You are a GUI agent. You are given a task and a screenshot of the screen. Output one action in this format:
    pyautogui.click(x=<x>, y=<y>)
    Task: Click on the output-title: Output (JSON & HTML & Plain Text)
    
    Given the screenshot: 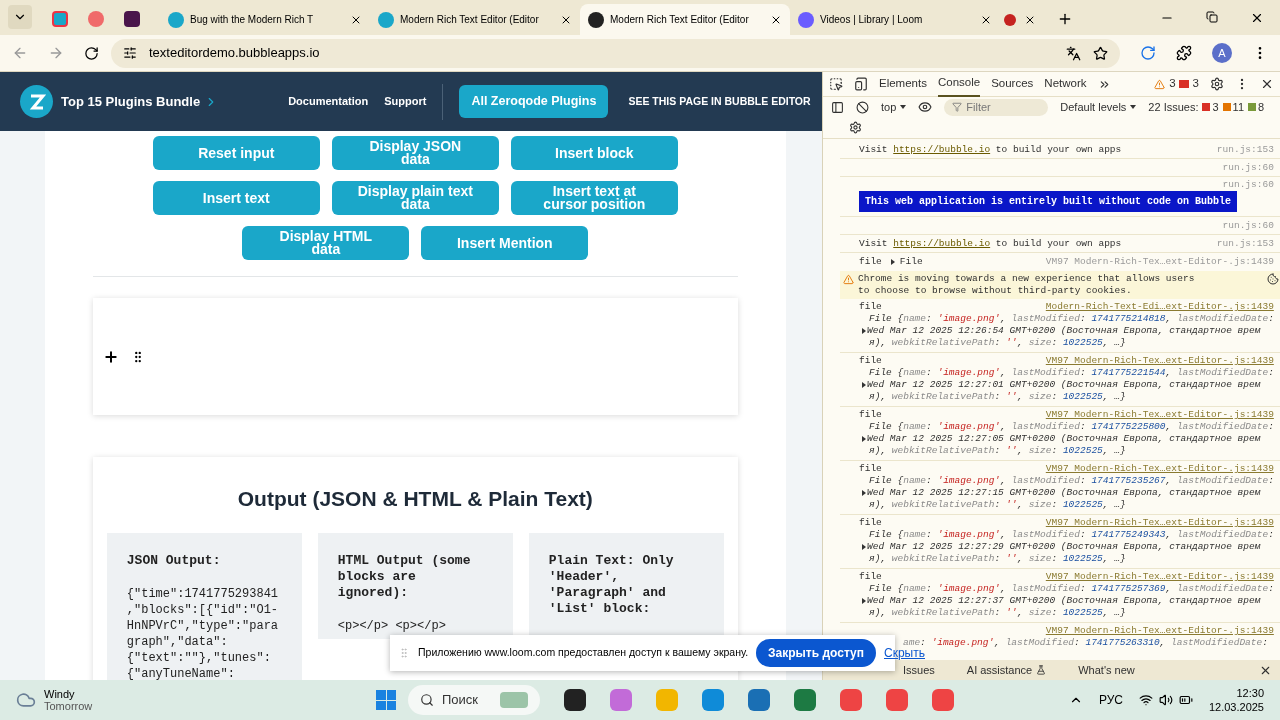 What is the action you would take?
    pyautogui.click(x=415, y=499)
    